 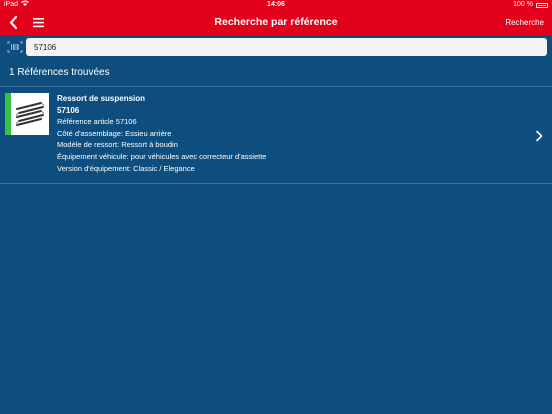 I want to click on result-number: 57106, so click(x=68, y=110).